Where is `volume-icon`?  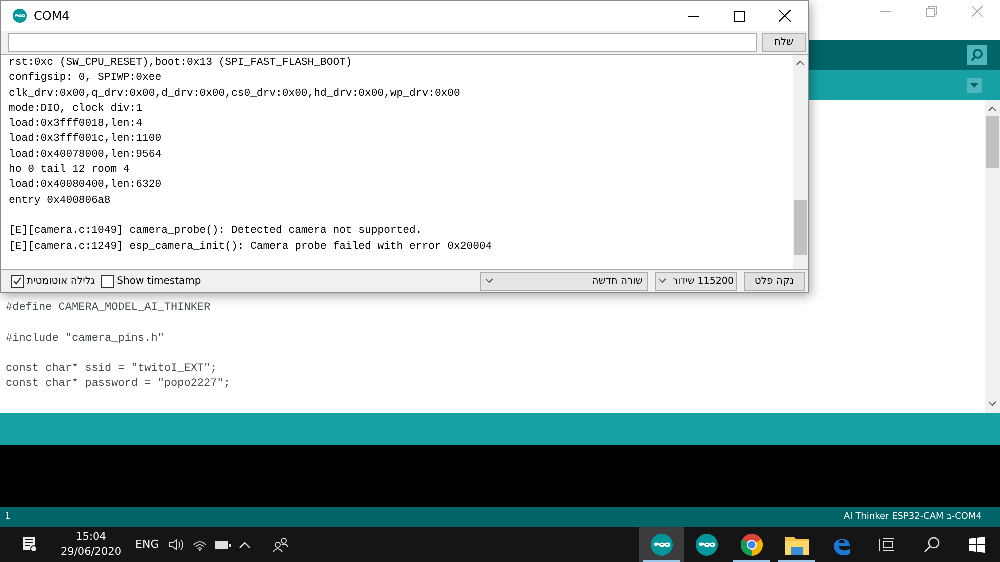
volume-icon is located at coordinates (177, 545).